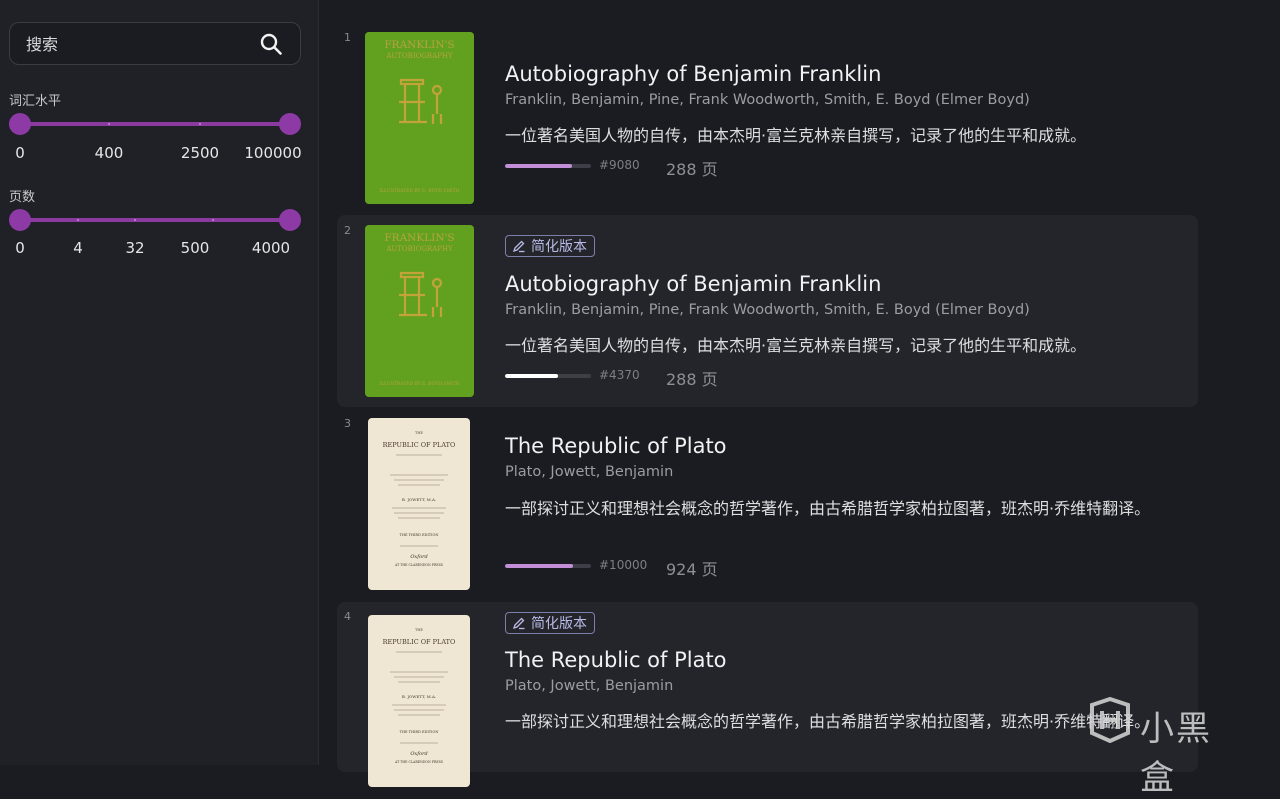  Describe the element at coordinates (136, 44) in the screenshot. I see `search-input` at that location.